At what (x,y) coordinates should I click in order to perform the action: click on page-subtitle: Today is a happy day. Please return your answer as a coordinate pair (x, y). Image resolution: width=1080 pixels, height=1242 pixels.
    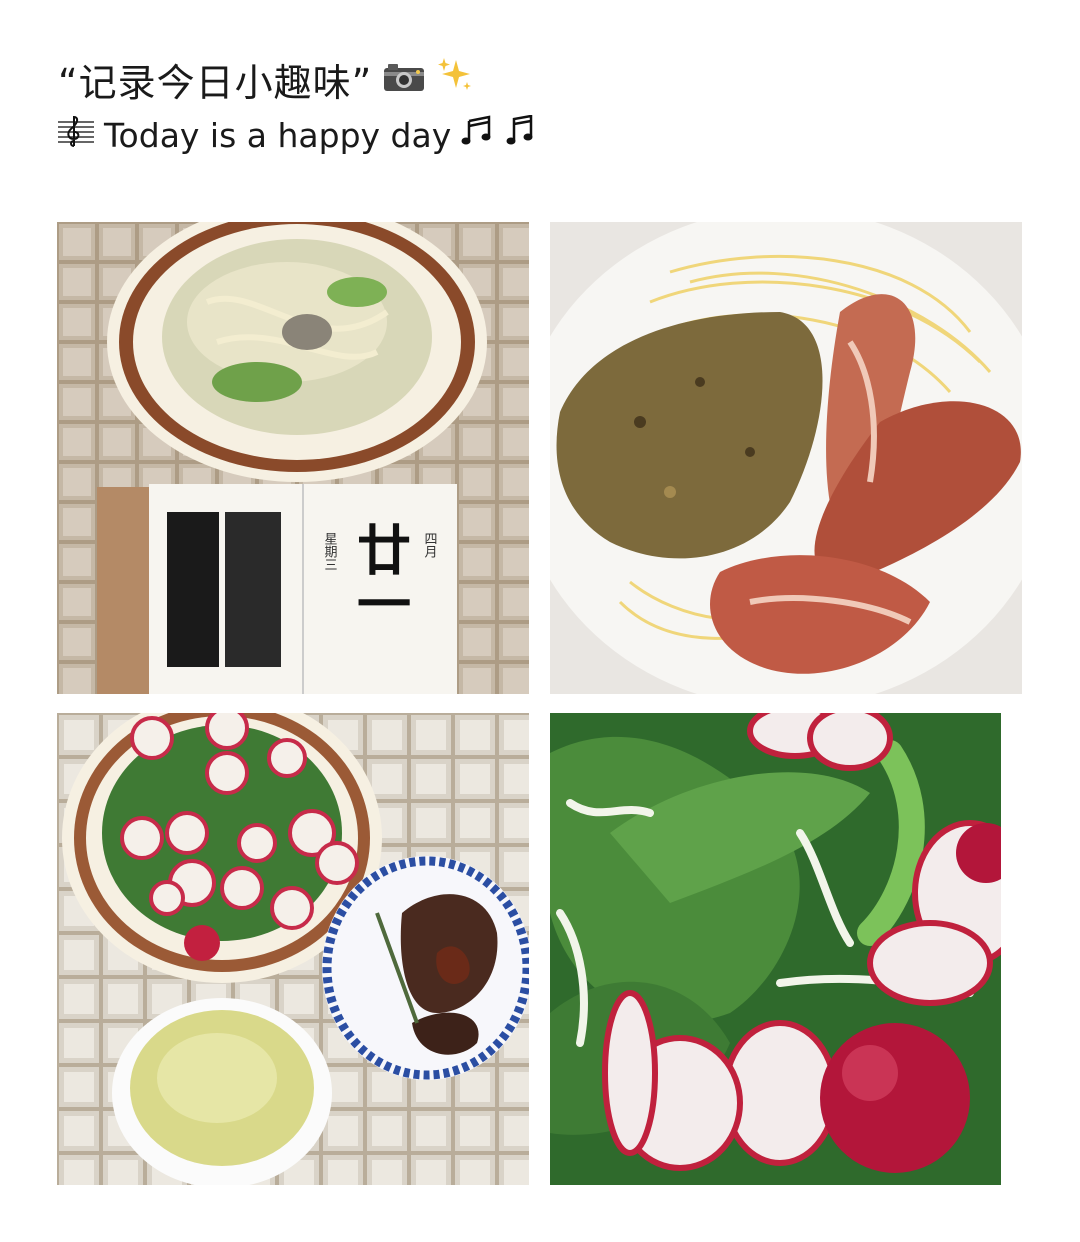
    Looking at the image, I should click on (296, 135).